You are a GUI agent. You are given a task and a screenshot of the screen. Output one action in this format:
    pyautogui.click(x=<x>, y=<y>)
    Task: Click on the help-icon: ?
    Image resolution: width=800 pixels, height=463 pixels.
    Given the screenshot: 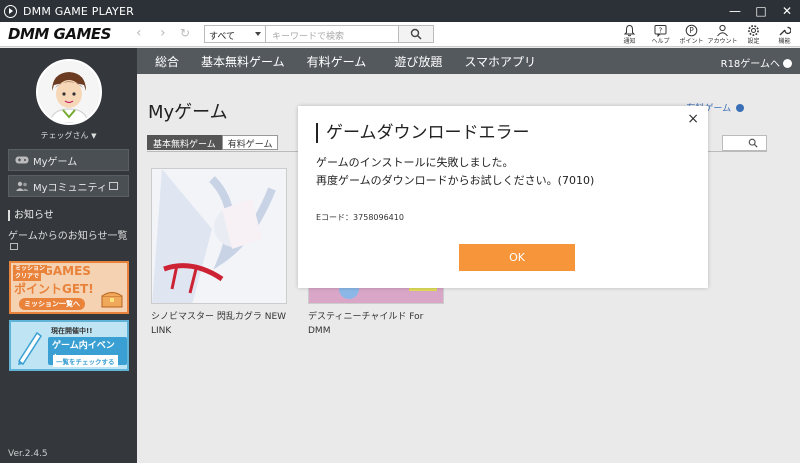 What is the action you would take?
    pyautogui.click(x=660, y=31)
    